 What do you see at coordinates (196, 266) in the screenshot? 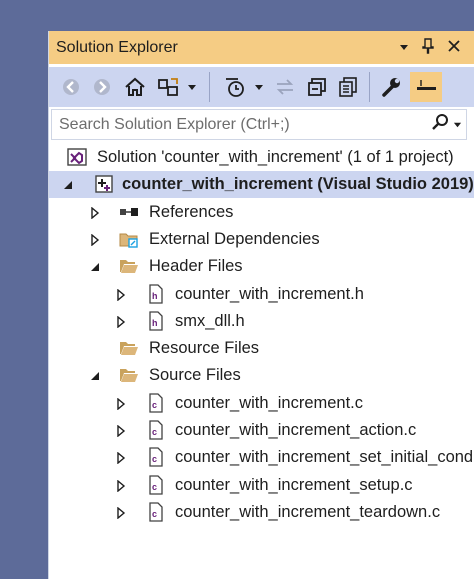
I see `tree-item-label: Header Files` at bounding box center [196, 266].